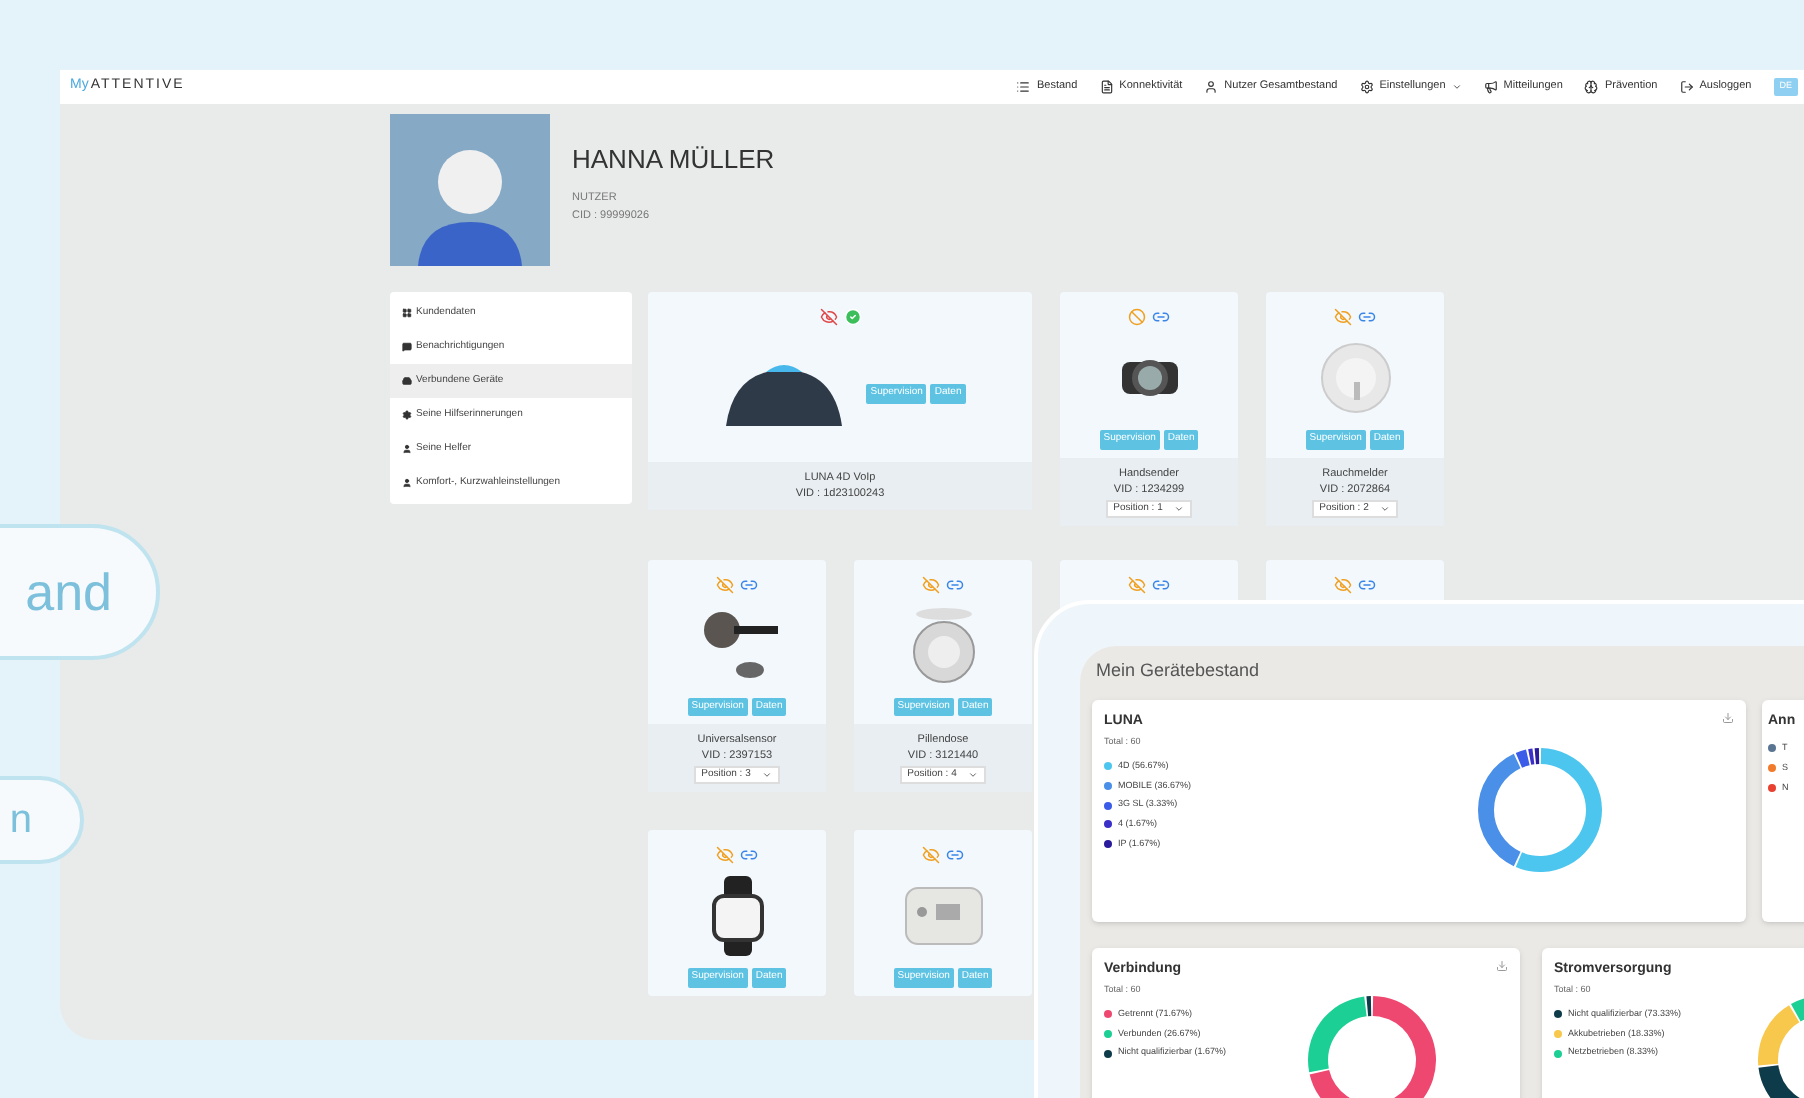 This screenshot has width=1804, height=1098. What do you see at coordinates (407, 313) in the screenshot?
I see `grid-icon` at bounding box center [407, 313].